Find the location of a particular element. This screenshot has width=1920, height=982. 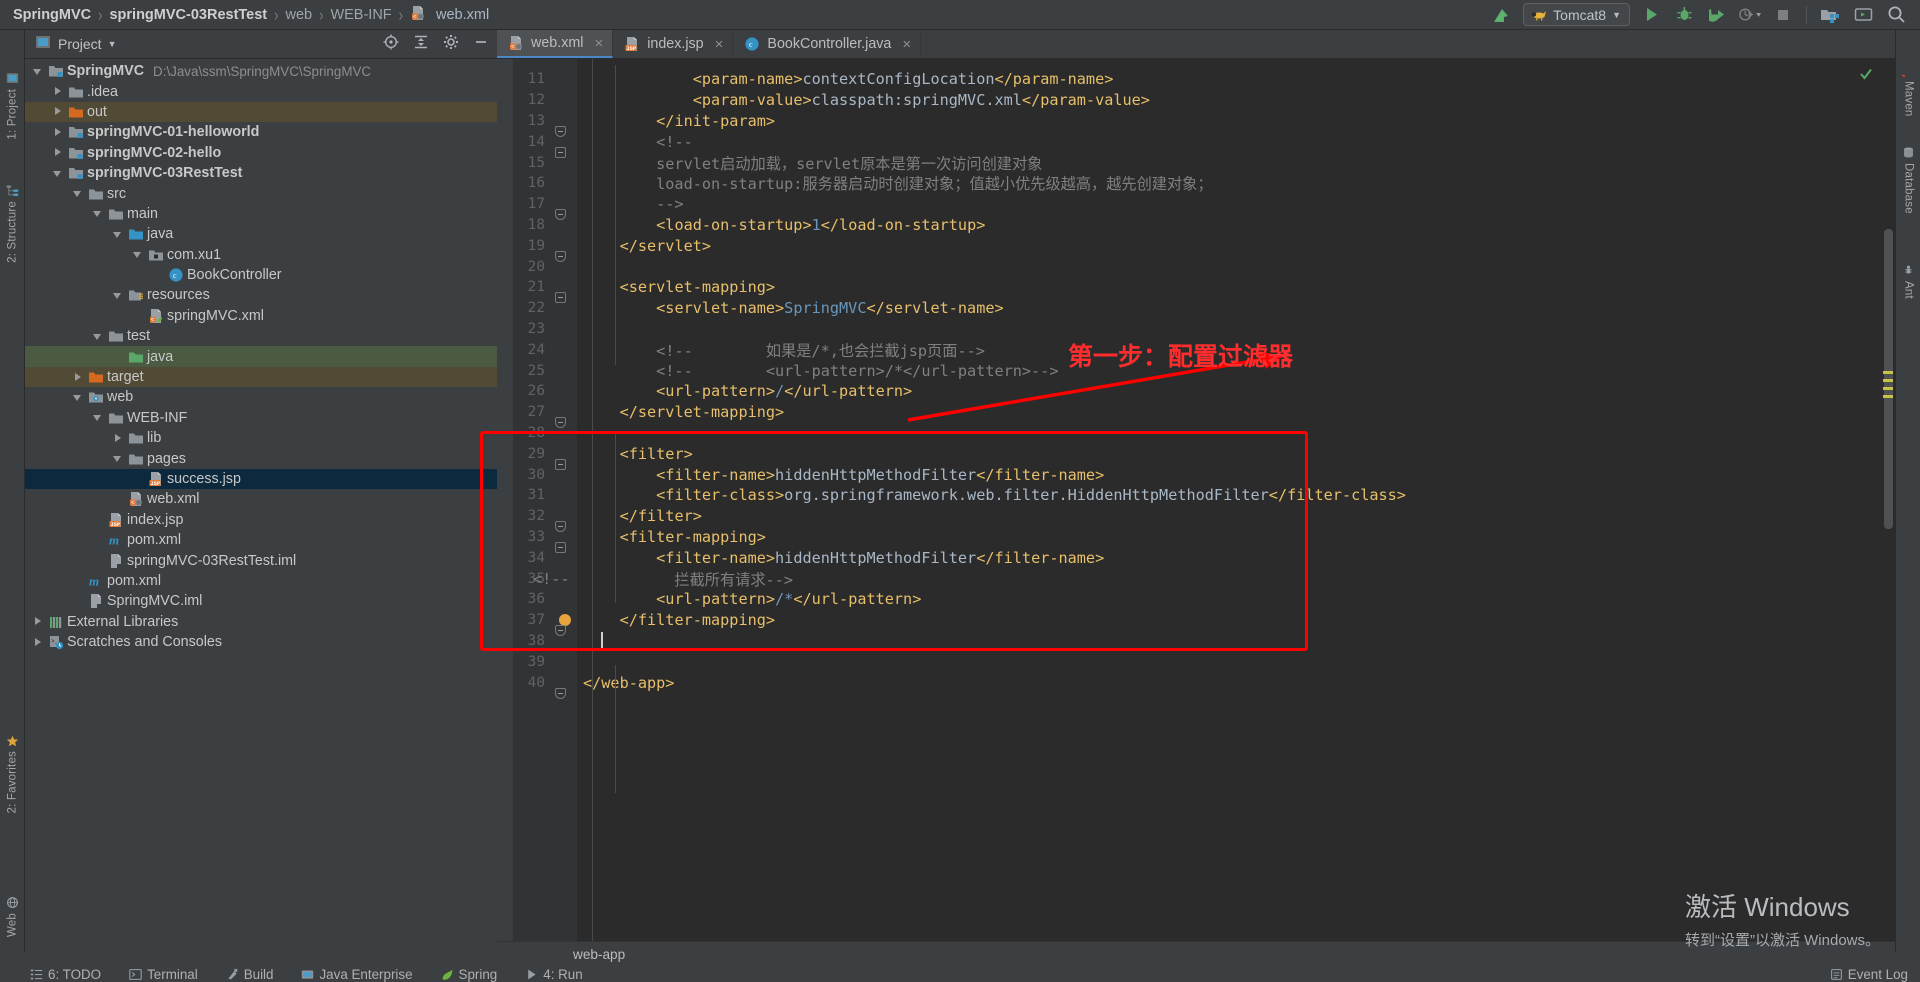

search-everywhere-button is located at coordinates (1896, 15).